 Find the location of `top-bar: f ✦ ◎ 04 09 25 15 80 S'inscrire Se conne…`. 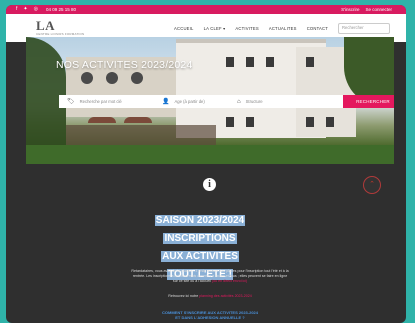

top-bar: f ✦ ◎ 04 09 25 15 80 S'inscrire Se conne… is located at coordinates (206, 9).